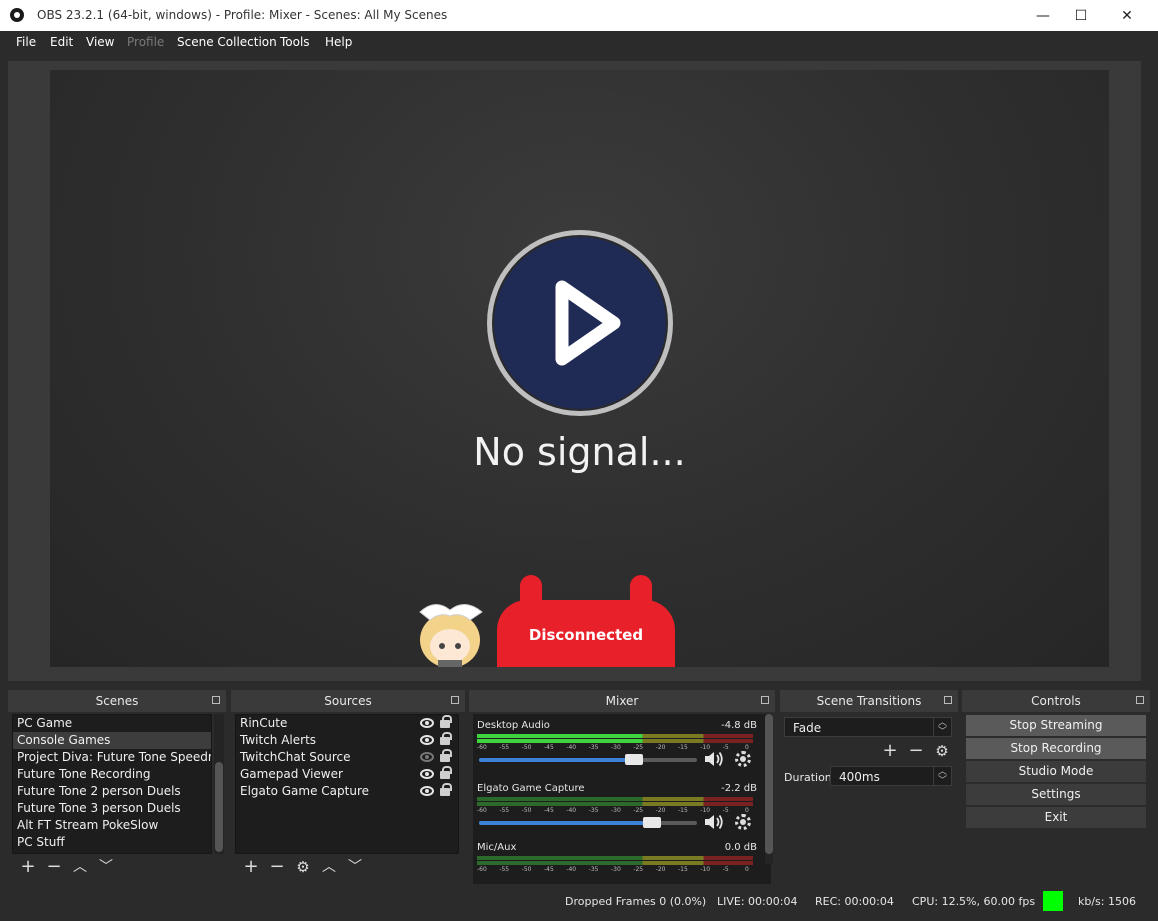 Image resolution: width=1158 pixels, height=921 pixels. What do you see at coordinates (638, 869) in the screenshot?
I see `meter-tick-label: -25` at bounding box center [638, 869].